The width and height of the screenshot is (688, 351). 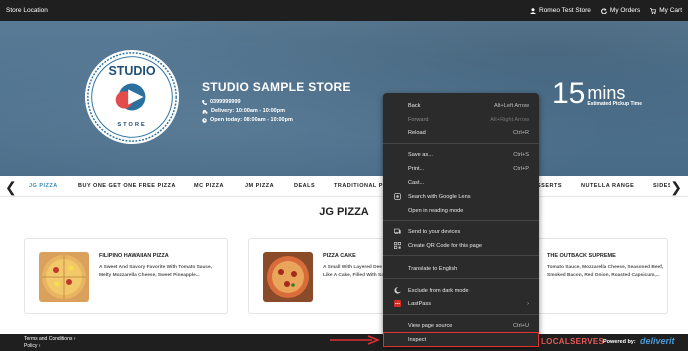 What do you see at coordinates (436, 210) in the screenshot?
I see `menu-item-label: Open in reading mode` at bounding box center [436, 210].